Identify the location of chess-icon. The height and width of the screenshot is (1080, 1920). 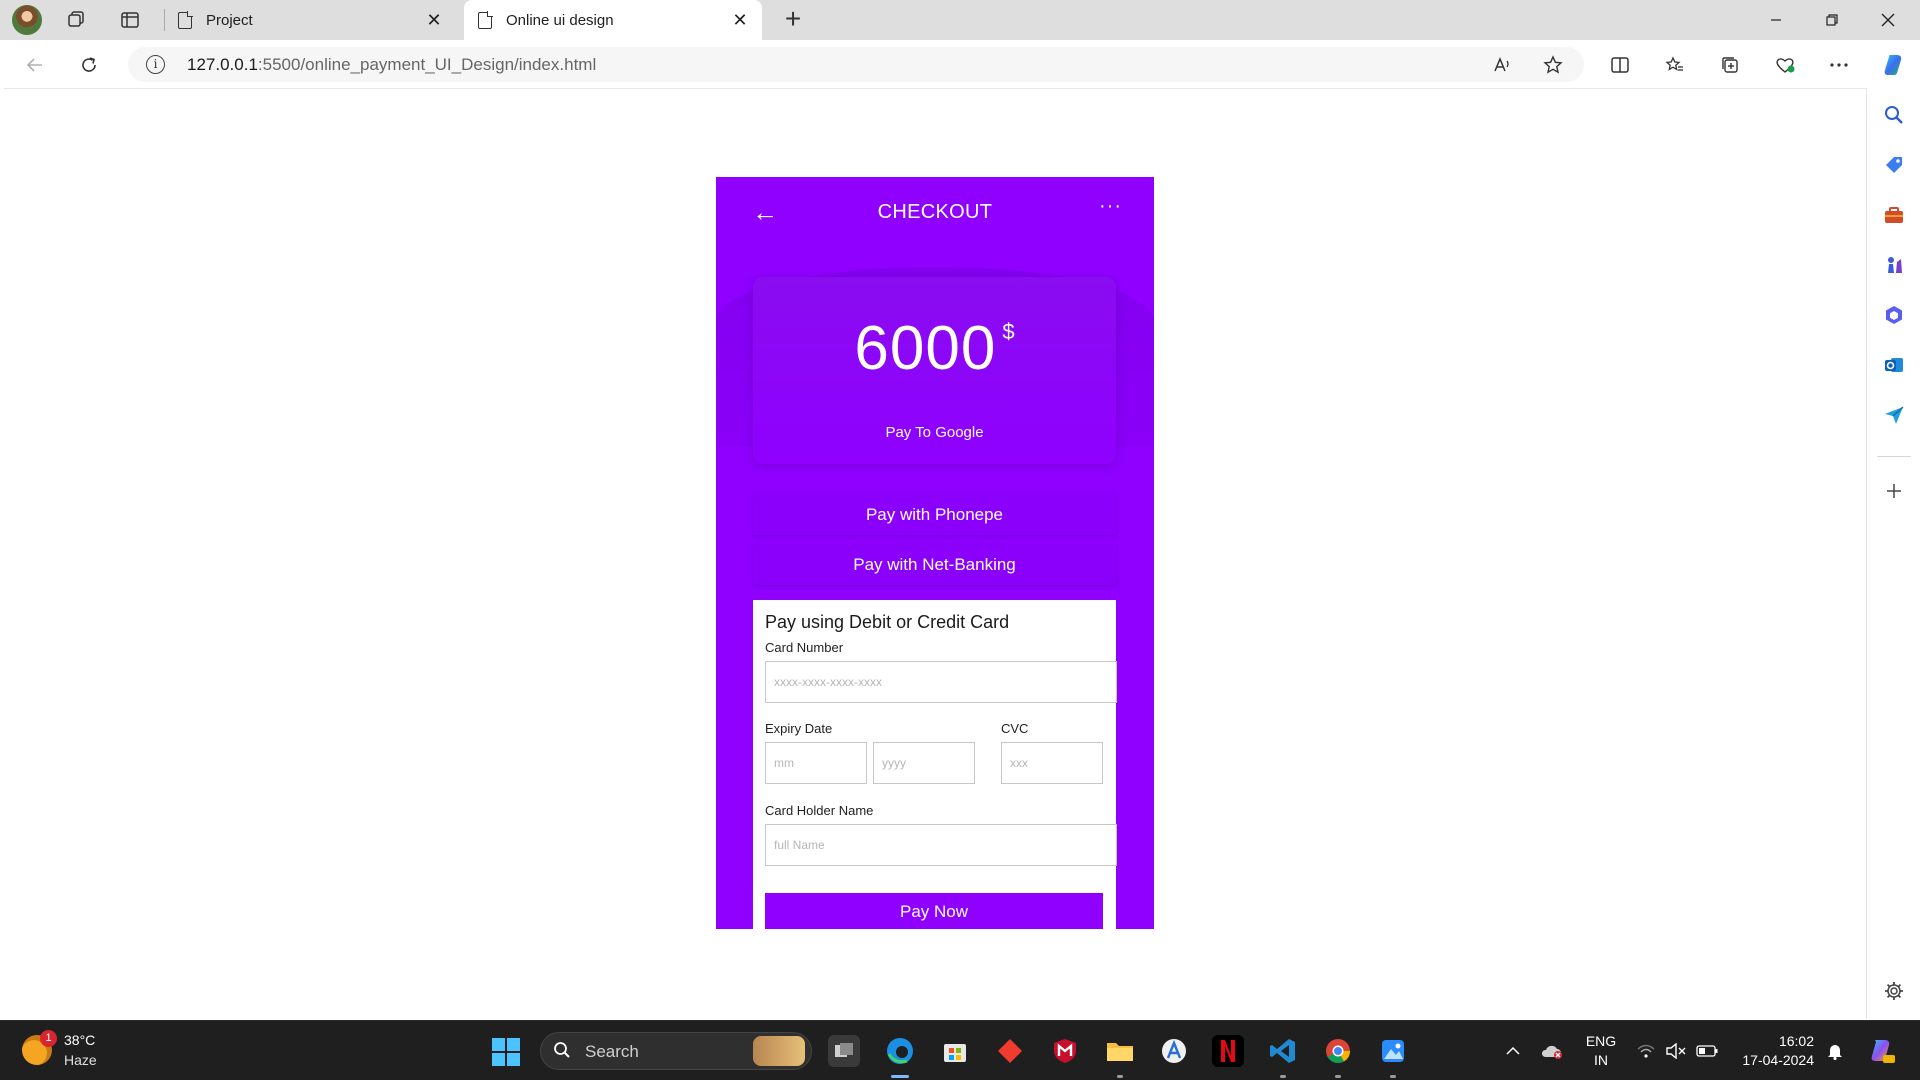
(1894, 265).